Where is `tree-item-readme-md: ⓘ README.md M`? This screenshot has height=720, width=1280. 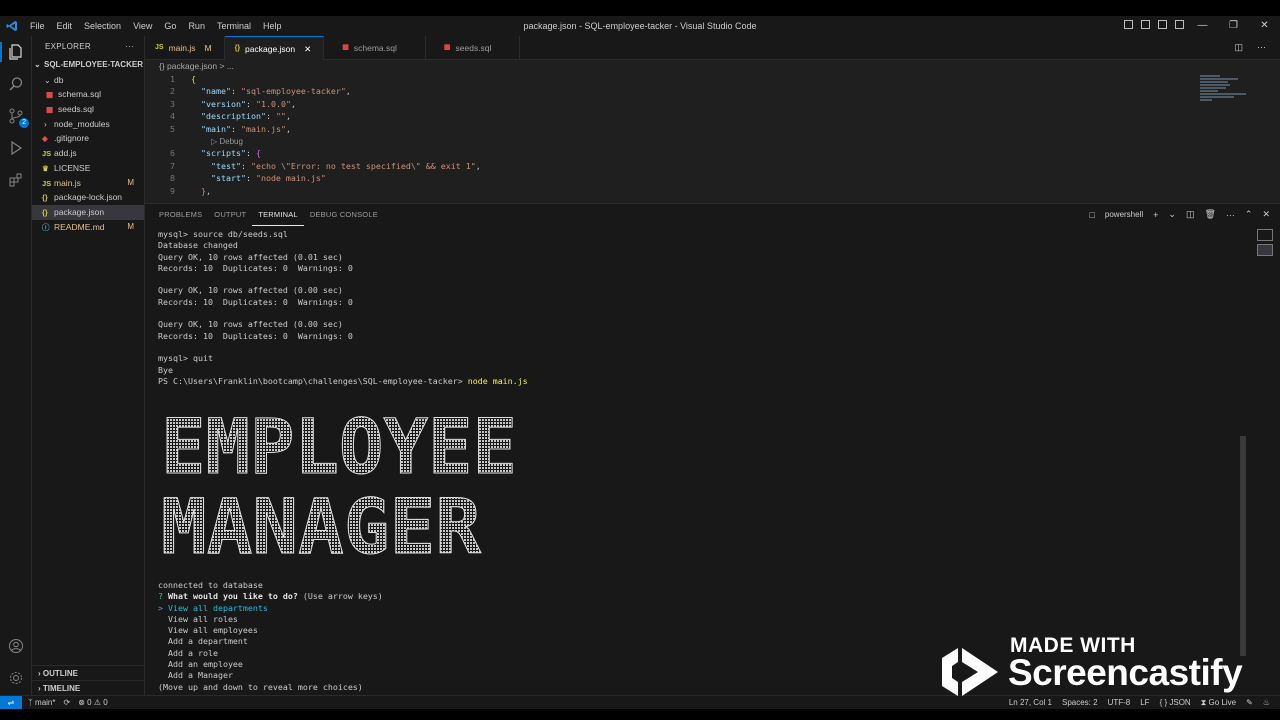 tree-item-readme-md: ⓘ README.md M is located at coordinates (88, 227).